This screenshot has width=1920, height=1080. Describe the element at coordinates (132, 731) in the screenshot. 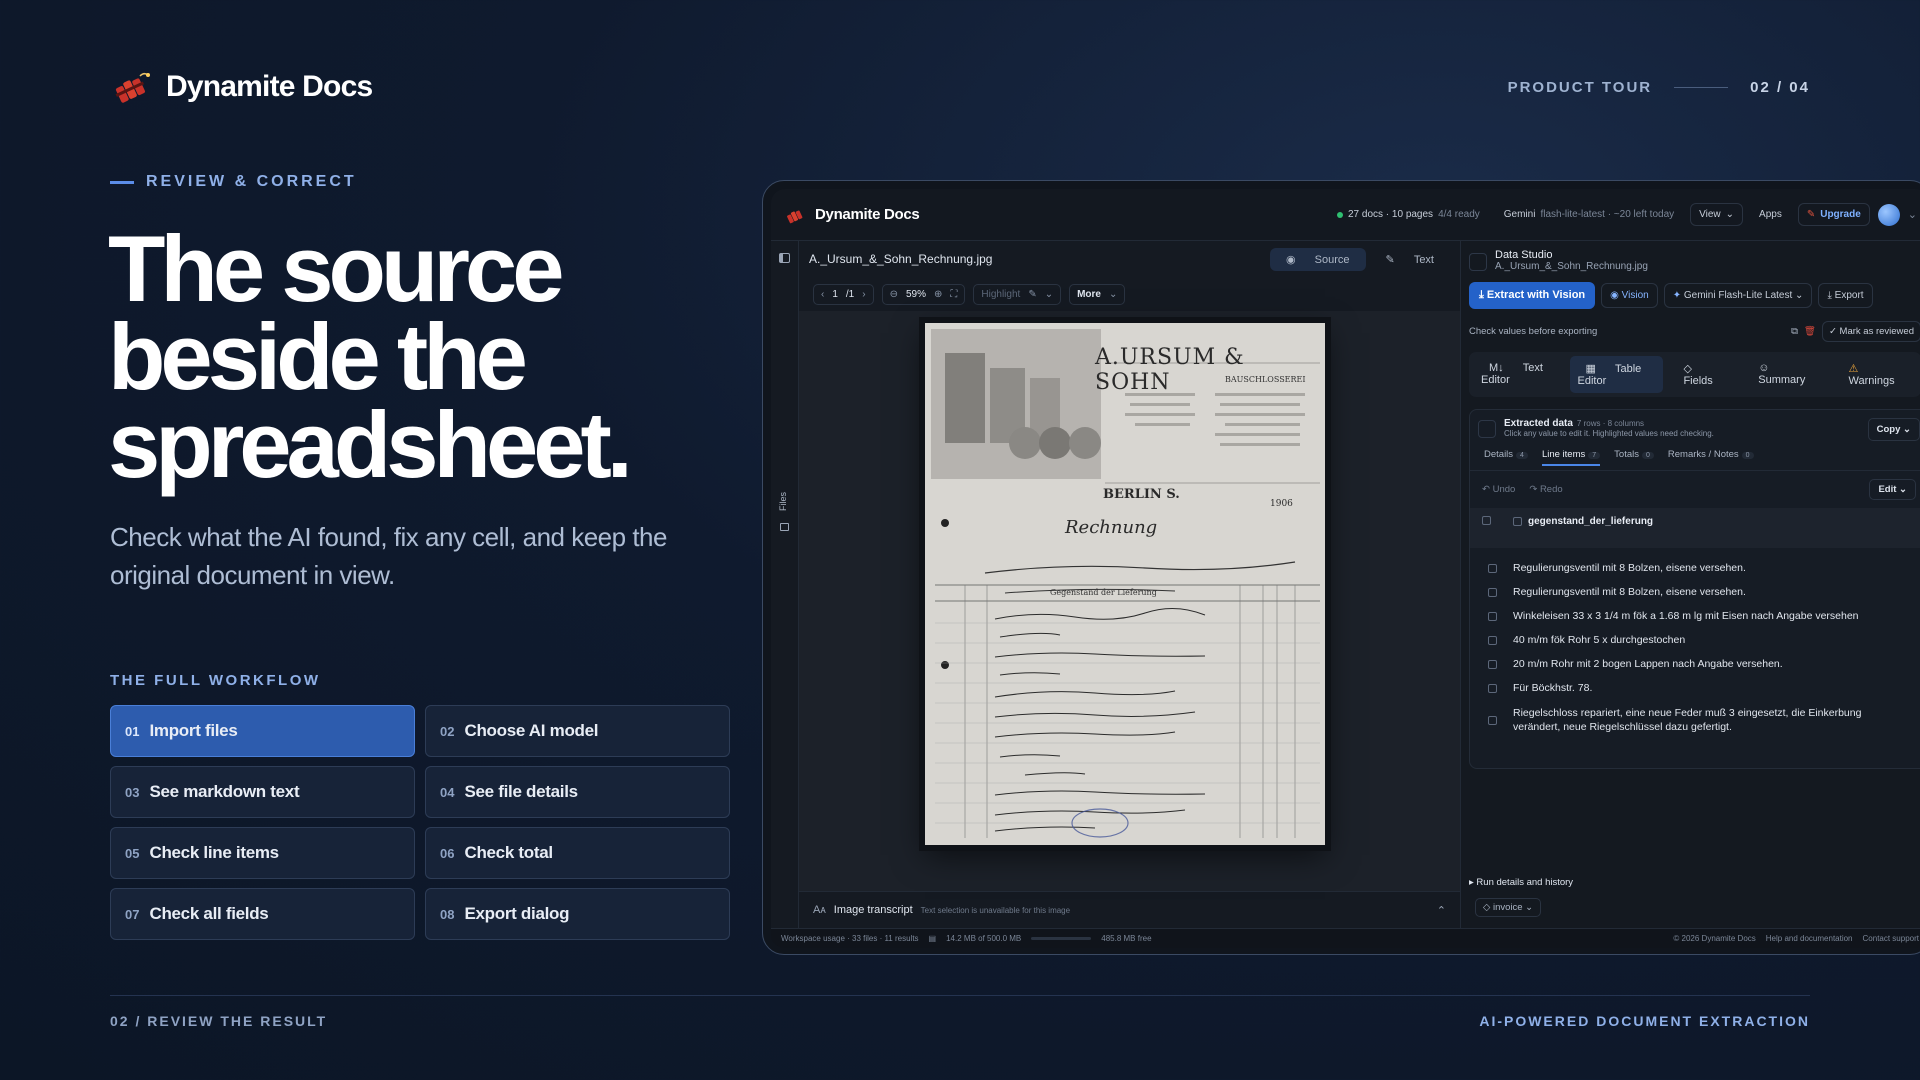

I see `step-number: 01` at that location.